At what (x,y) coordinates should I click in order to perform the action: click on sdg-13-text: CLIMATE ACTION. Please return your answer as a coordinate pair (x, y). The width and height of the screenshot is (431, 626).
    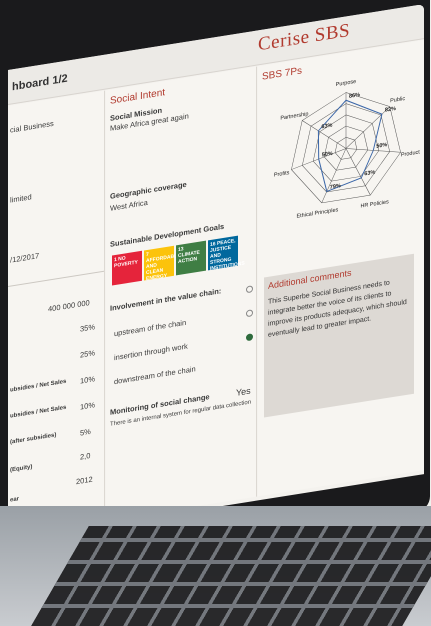
    Looking at the image, I should click on (189, 257).